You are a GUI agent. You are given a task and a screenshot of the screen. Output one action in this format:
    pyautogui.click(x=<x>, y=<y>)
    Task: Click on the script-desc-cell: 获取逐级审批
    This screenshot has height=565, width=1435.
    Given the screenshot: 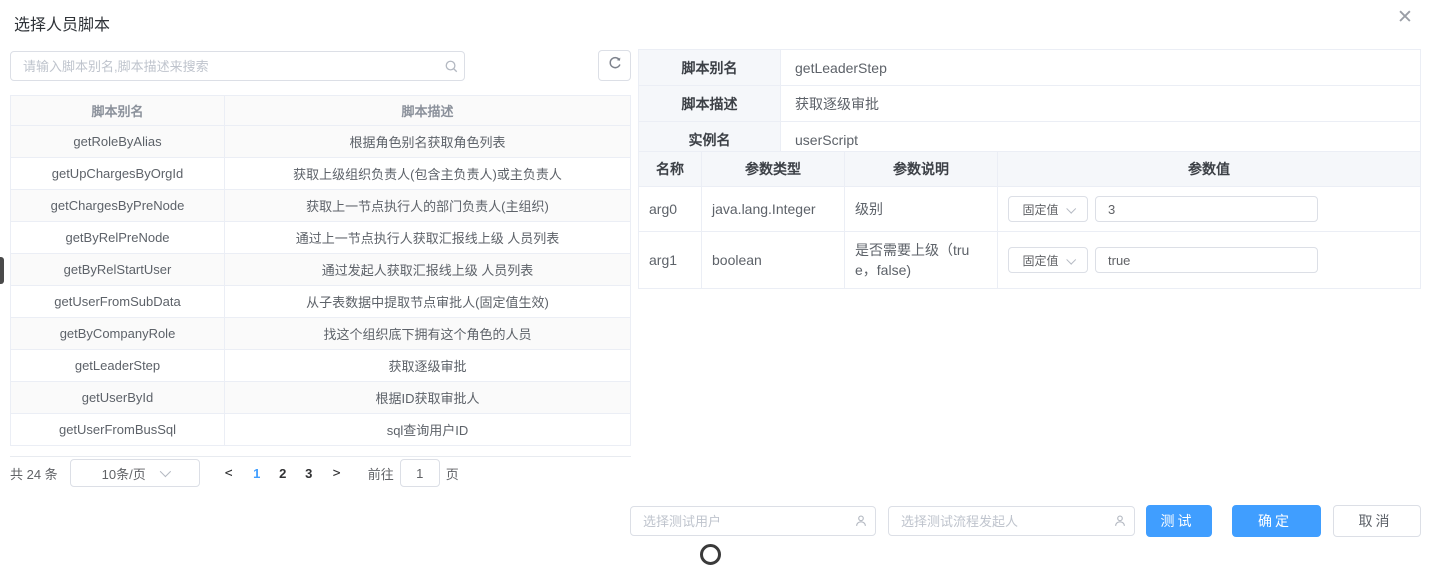 What is the action you would take?
    pyautogui.click(x=427, y=365)
    